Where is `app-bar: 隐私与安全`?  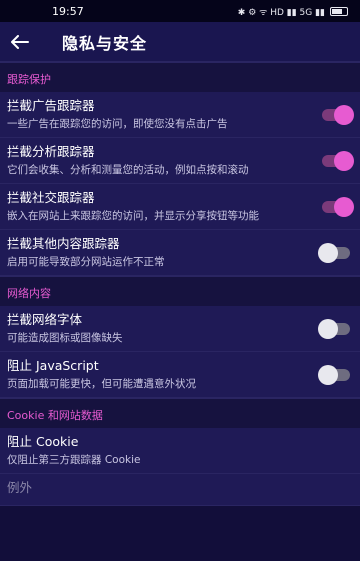 app-bar: 隐私与安全 is located at coordinates (180, 42).